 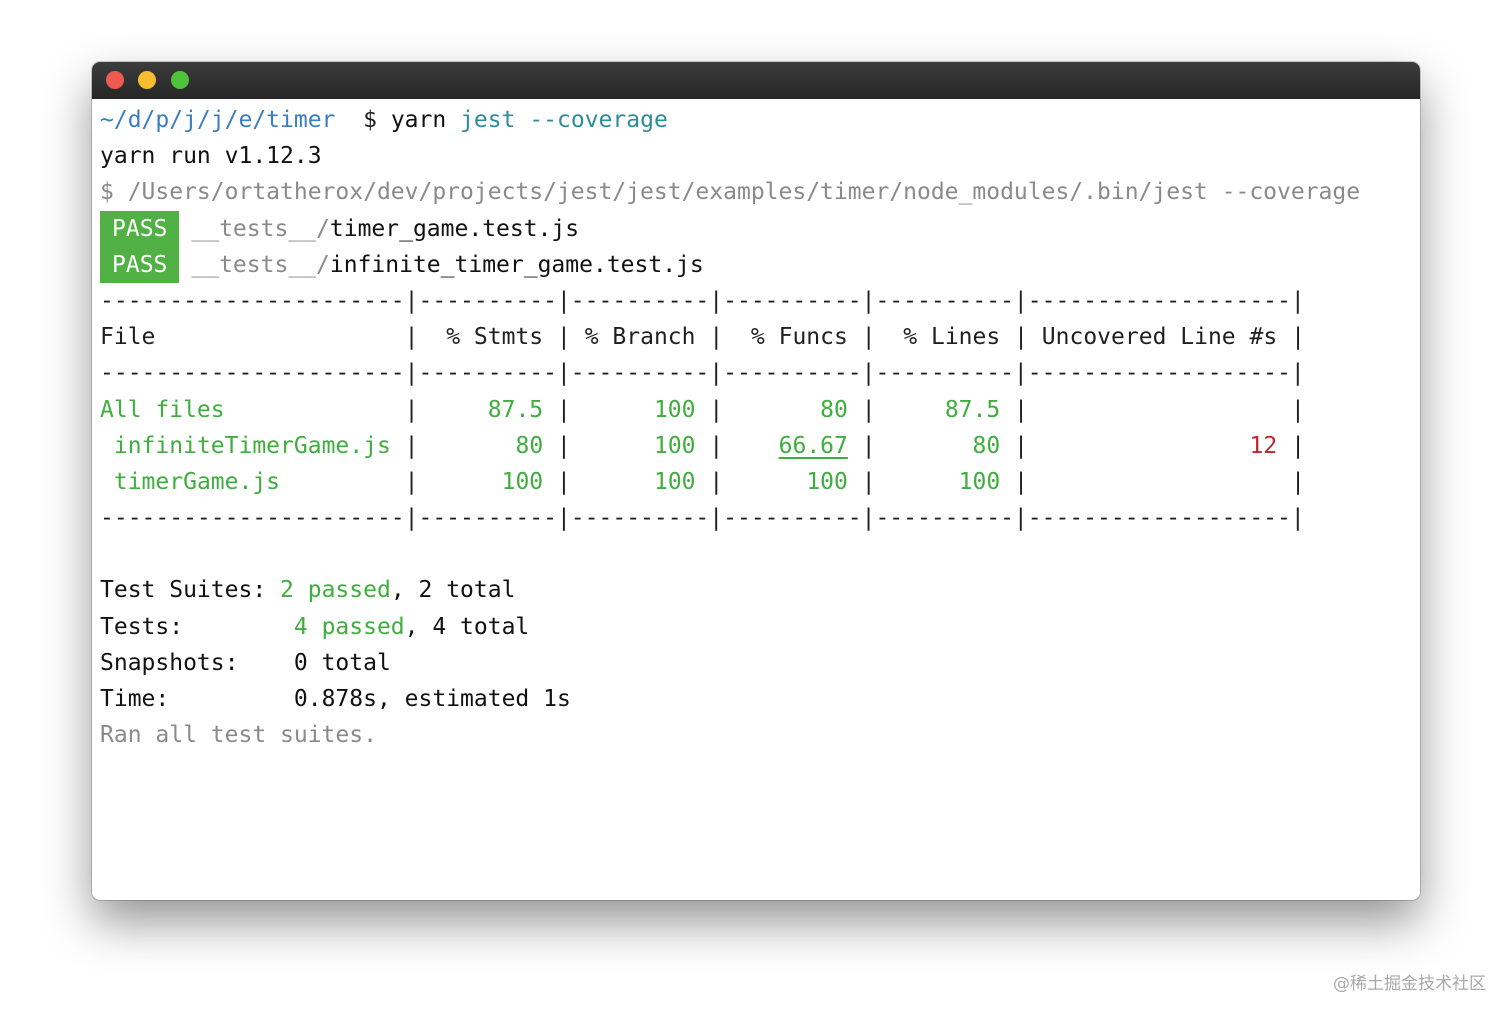 What do you see at coordinates (756, 699) in the screenshot?
I see `summary-time: Time: 0.878s, estimated 1s` at bounding box center [756, 699].